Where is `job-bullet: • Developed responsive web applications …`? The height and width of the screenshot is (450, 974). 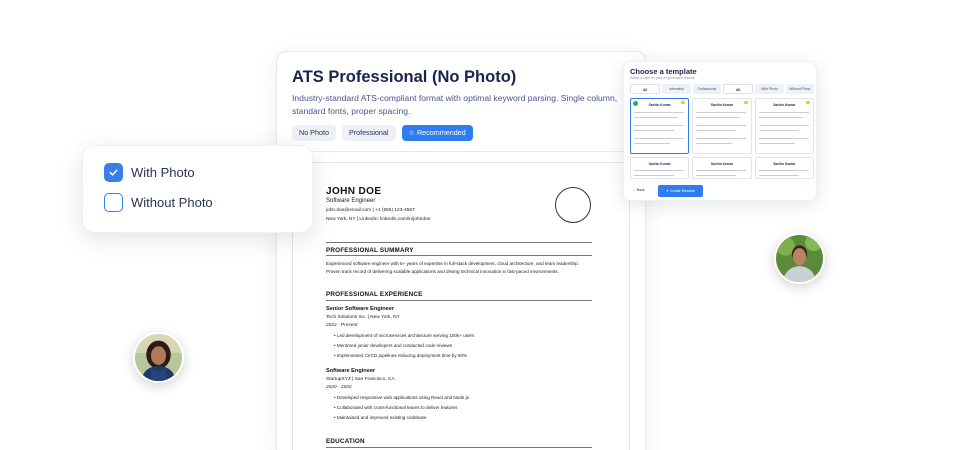
job-bullet: • Developed responsive web applications … is located at coordinates (401, 397).